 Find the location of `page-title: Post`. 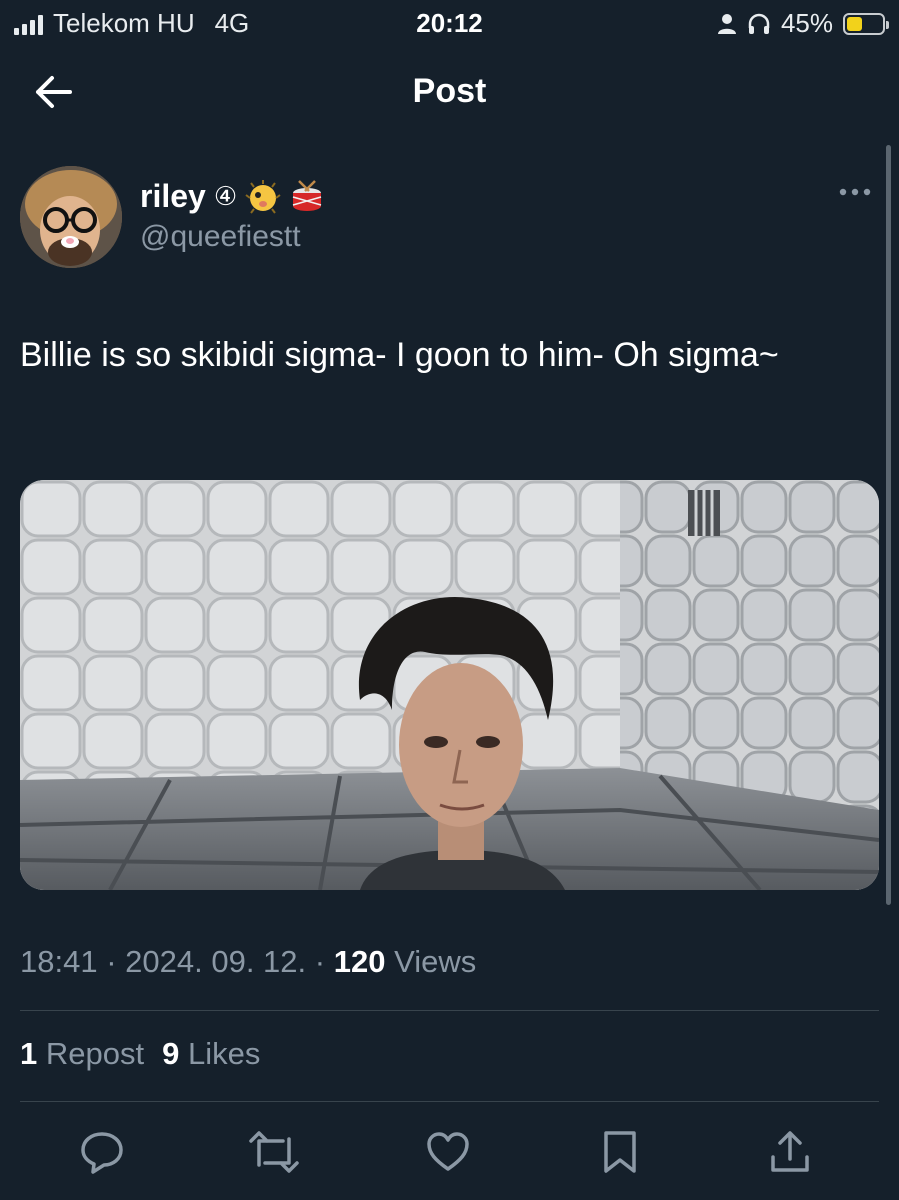

page-title: Post is located at coordinates (449, 91).